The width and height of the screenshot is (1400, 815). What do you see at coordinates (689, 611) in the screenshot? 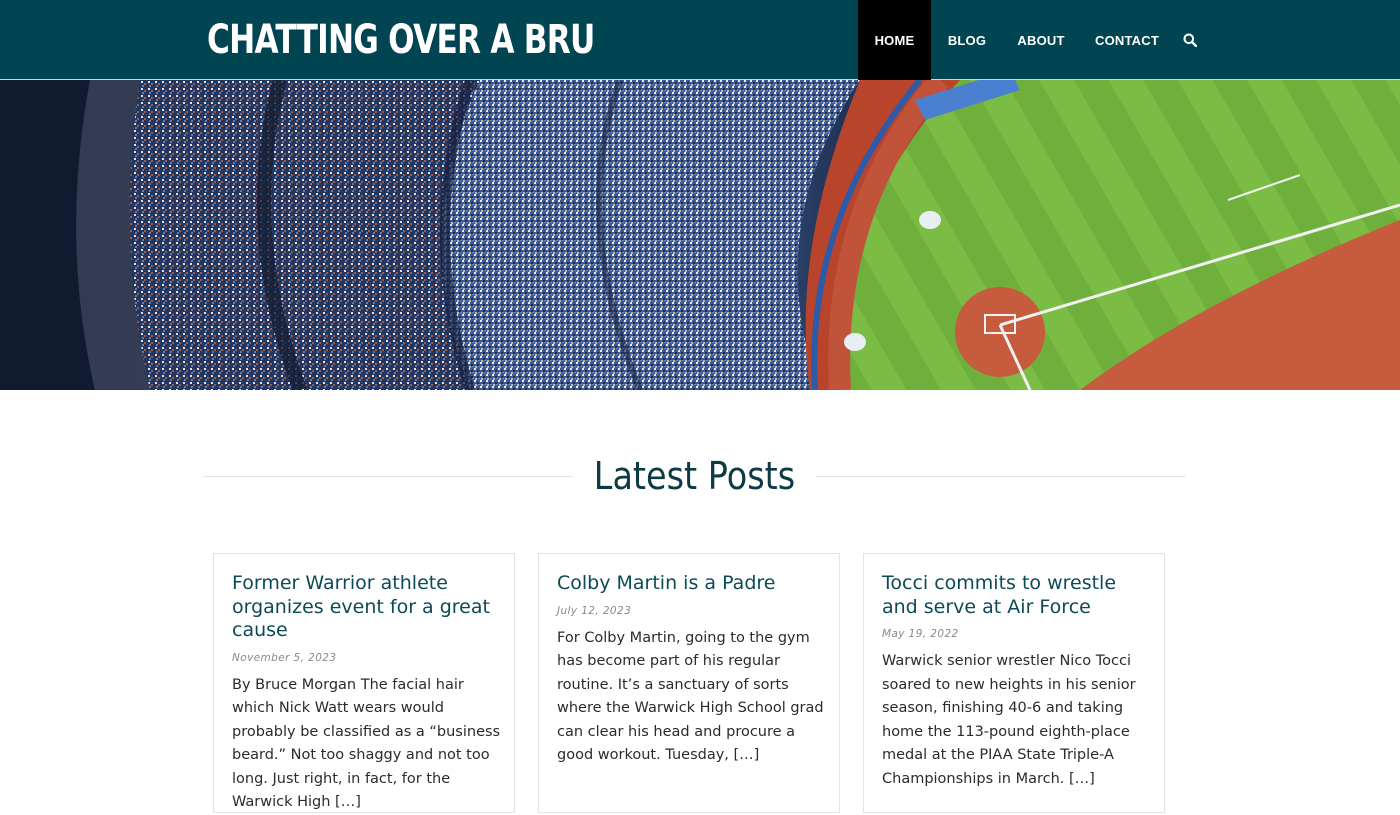
I see `post-date: July 12, 2023` at bounding box center [689, 611].